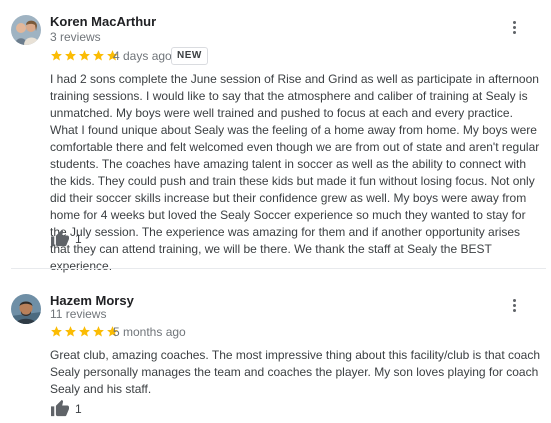 This screenshot has width=551, height=423. I want to click on review-divider, so click(278, 268).